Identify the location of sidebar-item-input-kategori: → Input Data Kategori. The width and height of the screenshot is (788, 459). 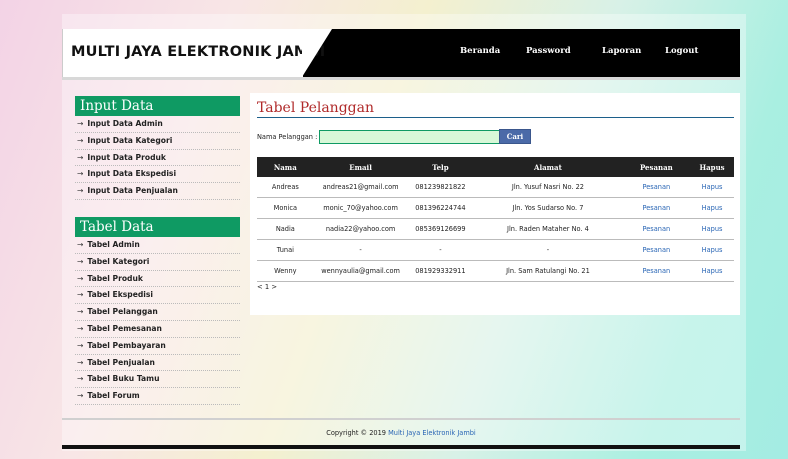
(157, 141).